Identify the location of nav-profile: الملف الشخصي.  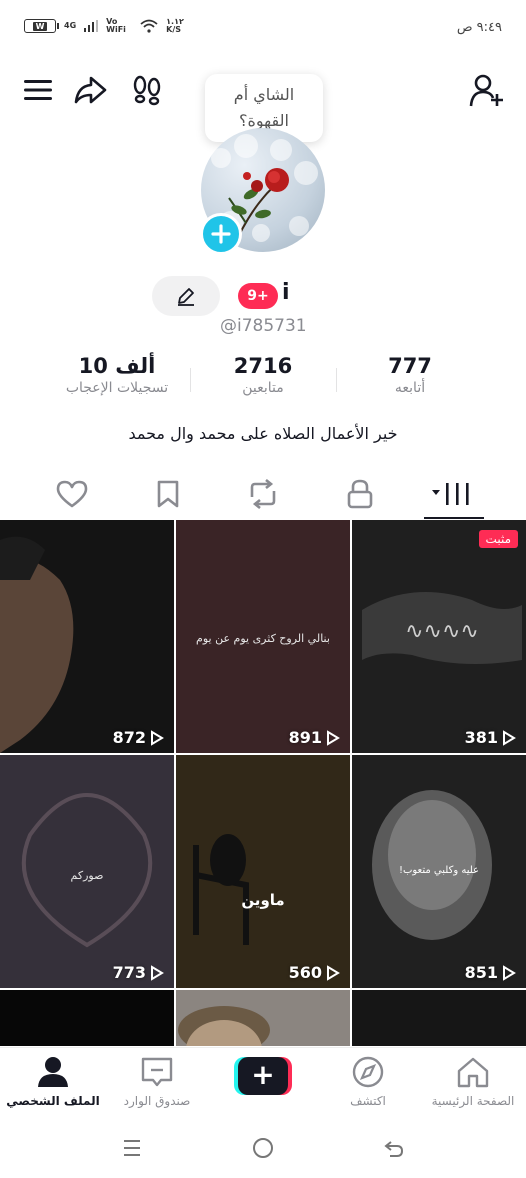
(53, 1082).